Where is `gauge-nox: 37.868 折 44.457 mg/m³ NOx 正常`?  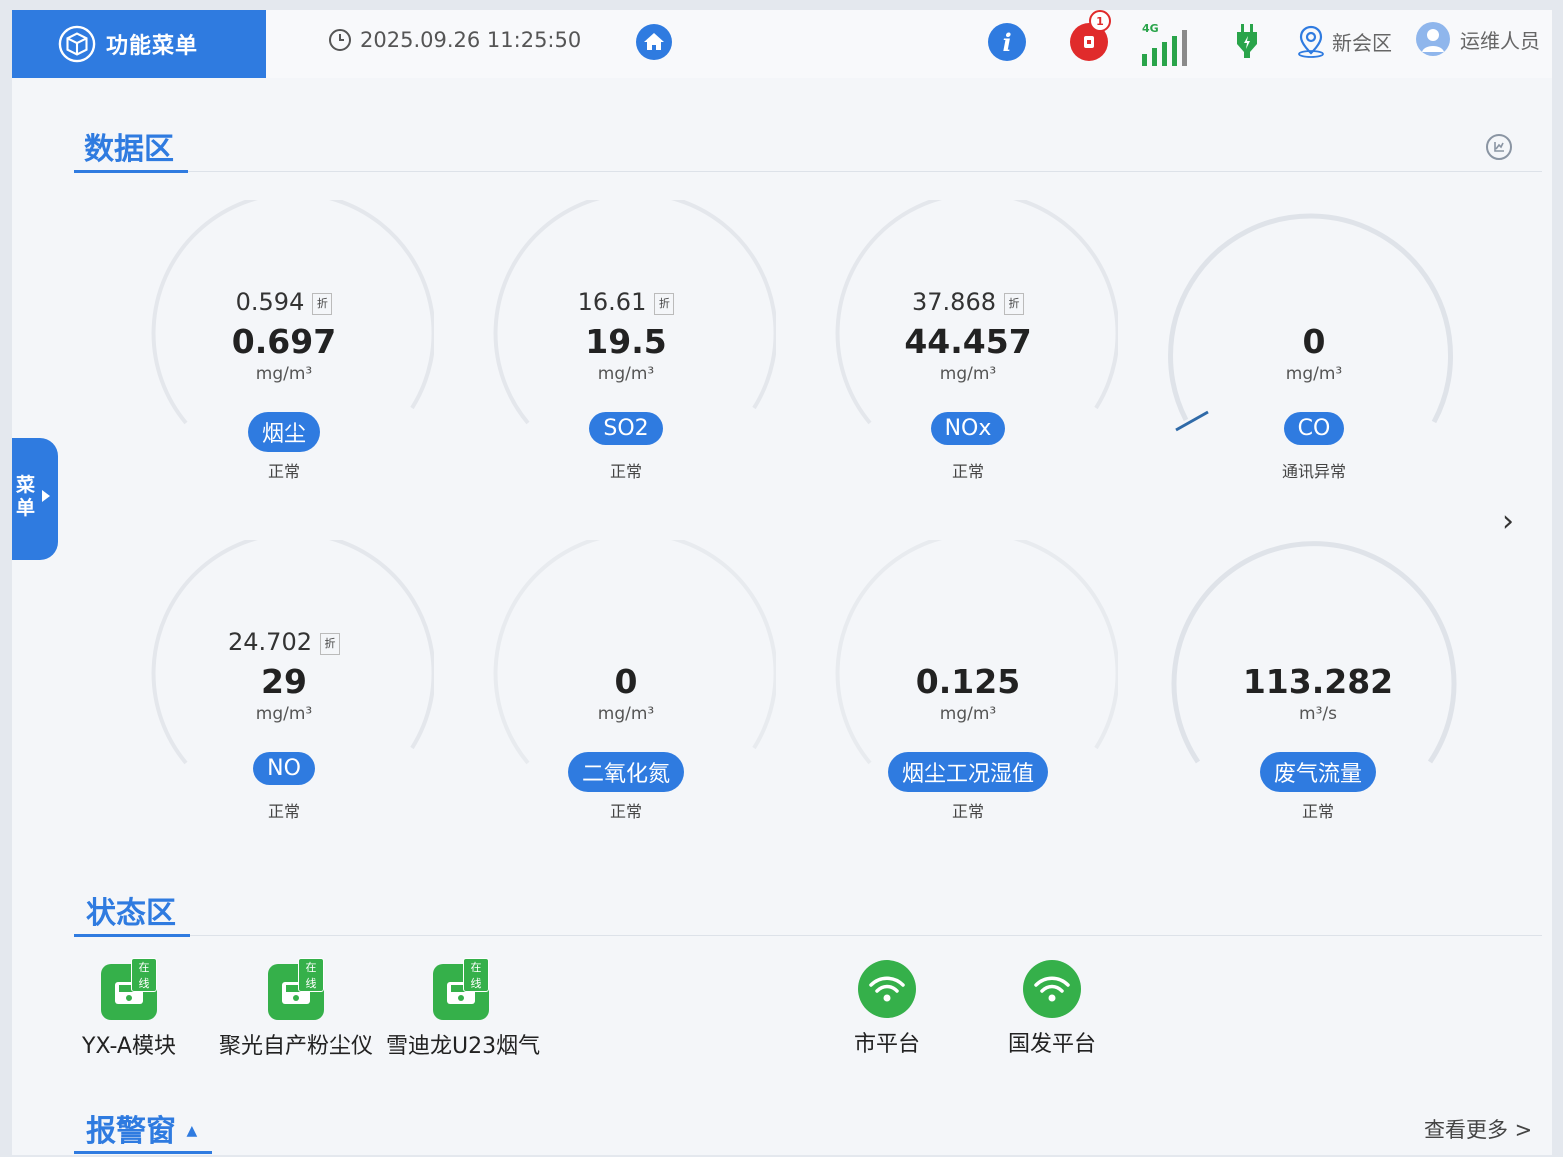 gauge-nox: 37.868 折 44.457 mg/m³ NOx 正常 is located at coordinates (968, 350).